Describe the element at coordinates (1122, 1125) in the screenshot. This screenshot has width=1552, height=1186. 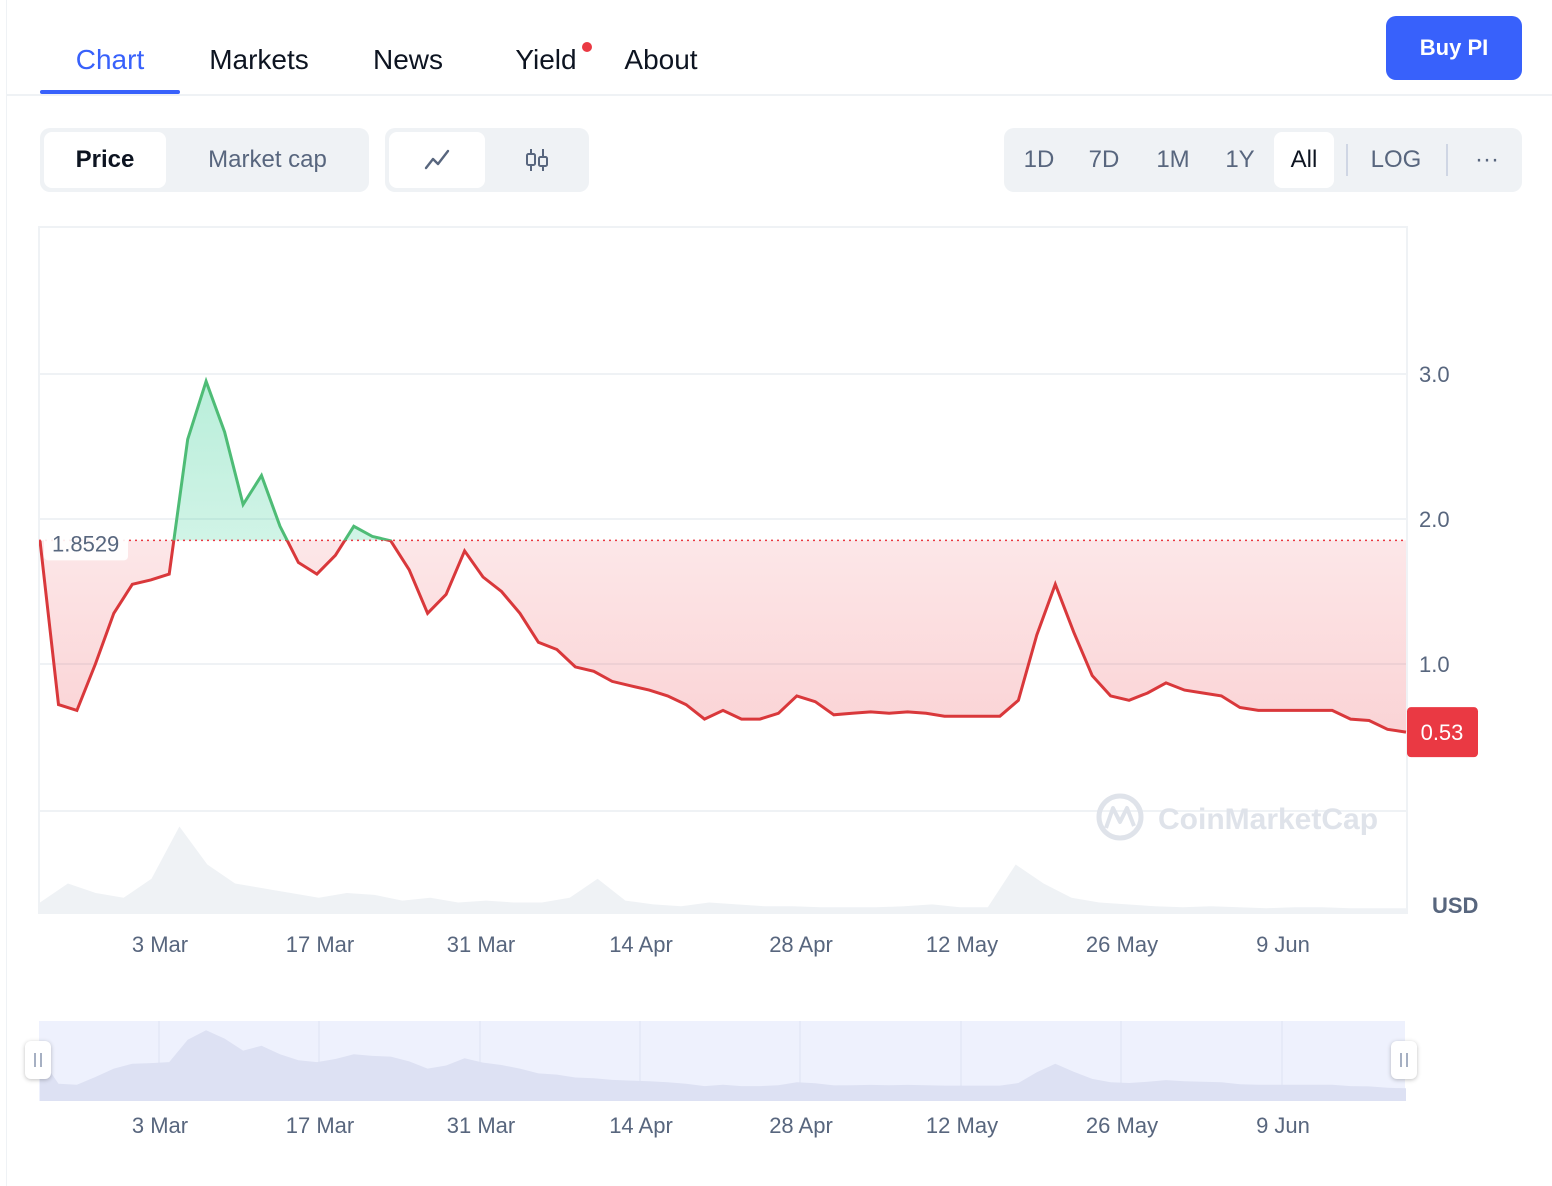
I see `navigator-x-label: 26 May` at that location.